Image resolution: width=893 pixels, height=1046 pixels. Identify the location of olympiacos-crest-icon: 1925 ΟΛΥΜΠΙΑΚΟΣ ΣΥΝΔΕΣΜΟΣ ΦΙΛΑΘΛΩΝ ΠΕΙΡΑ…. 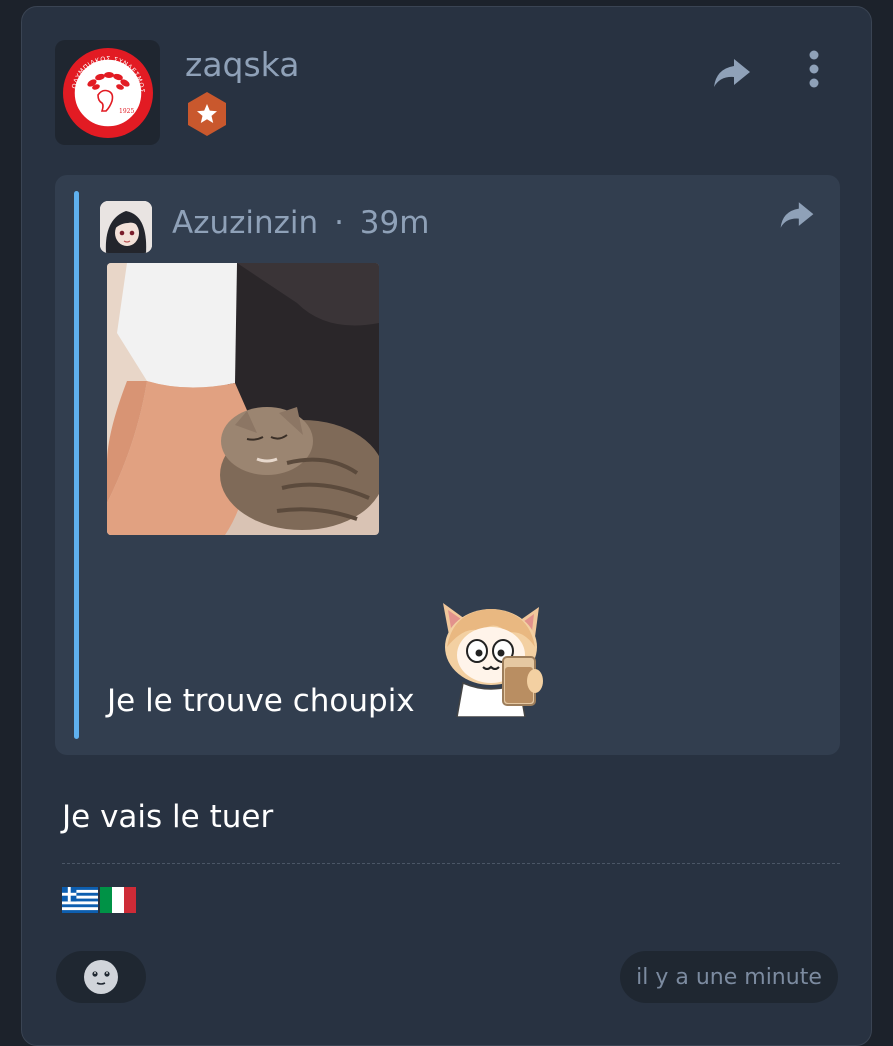
(107, 92).